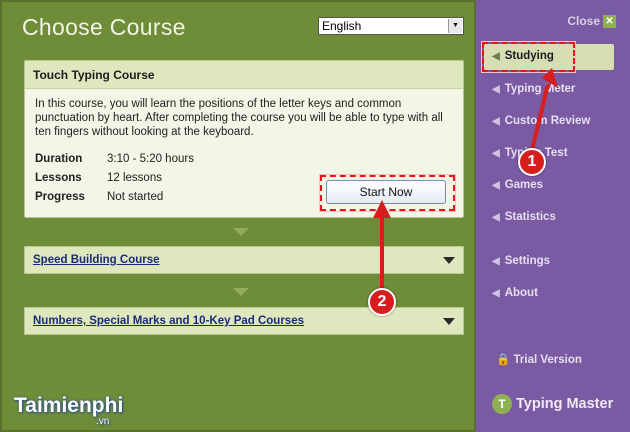 The height and width of the screenshot is (432, 630). Describe the element at coordinates (244, 75) in the screenshot. I see `course-title: Touch Typing Course` at that location.